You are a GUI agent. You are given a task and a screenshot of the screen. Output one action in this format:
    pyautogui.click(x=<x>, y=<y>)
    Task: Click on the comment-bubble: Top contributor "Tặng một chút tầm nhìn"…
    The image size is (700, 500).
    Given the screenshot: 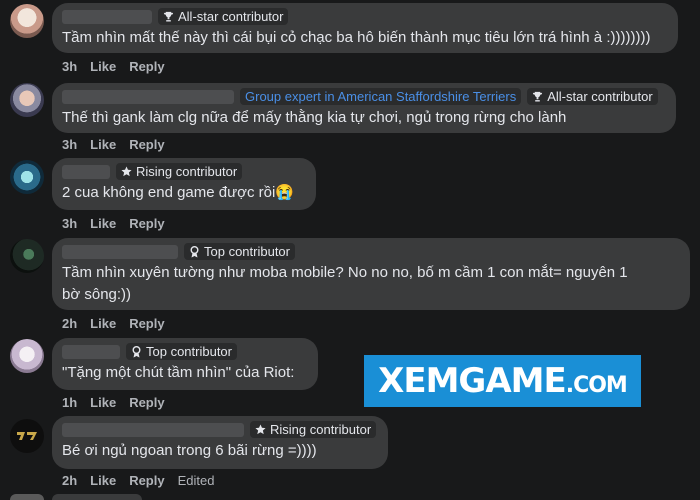 What is the action you would take?
    pyautogui.click(x=185, y=364)
    